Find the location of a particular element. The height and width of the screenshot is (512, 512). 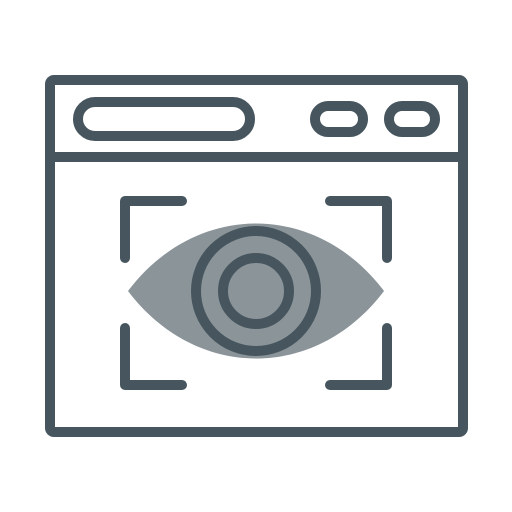

eye-icon is located at coordinates (256, 291).